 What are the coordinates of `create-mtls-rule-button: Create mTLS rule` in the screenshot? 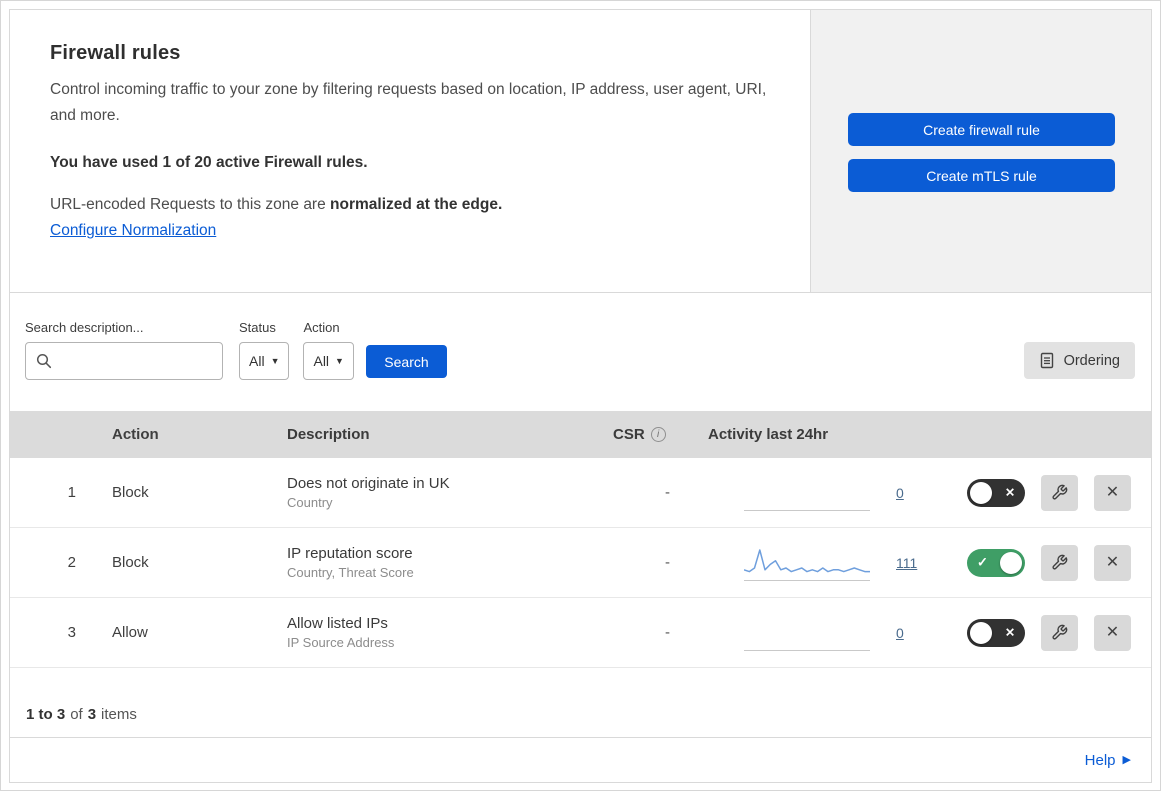 It's located at (981, 175).